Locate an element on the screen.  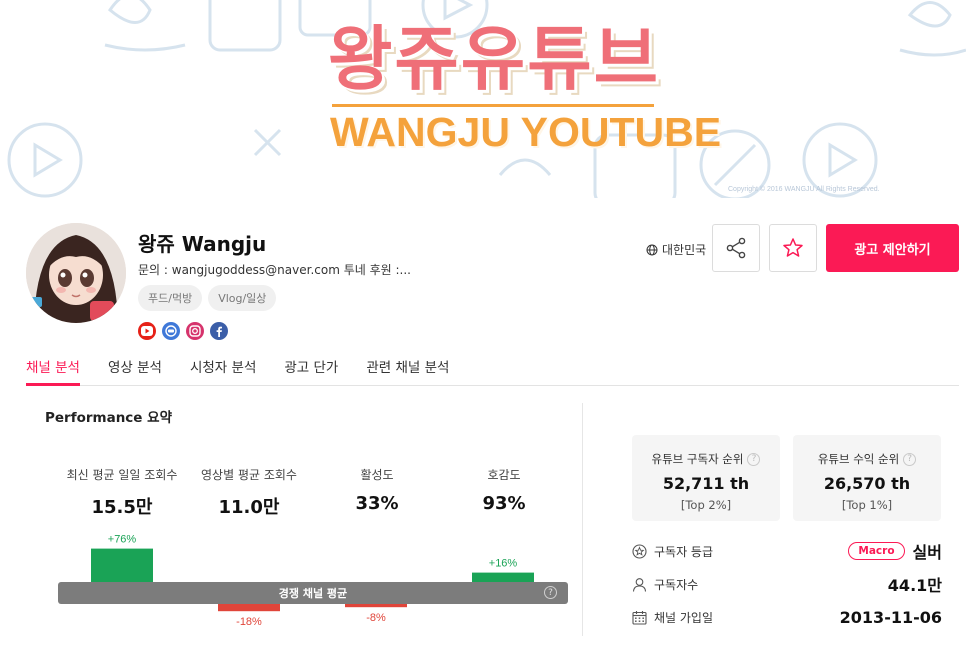
metric-label: 최신 평균 일일 조회수 is located at coordinates (122, 475).